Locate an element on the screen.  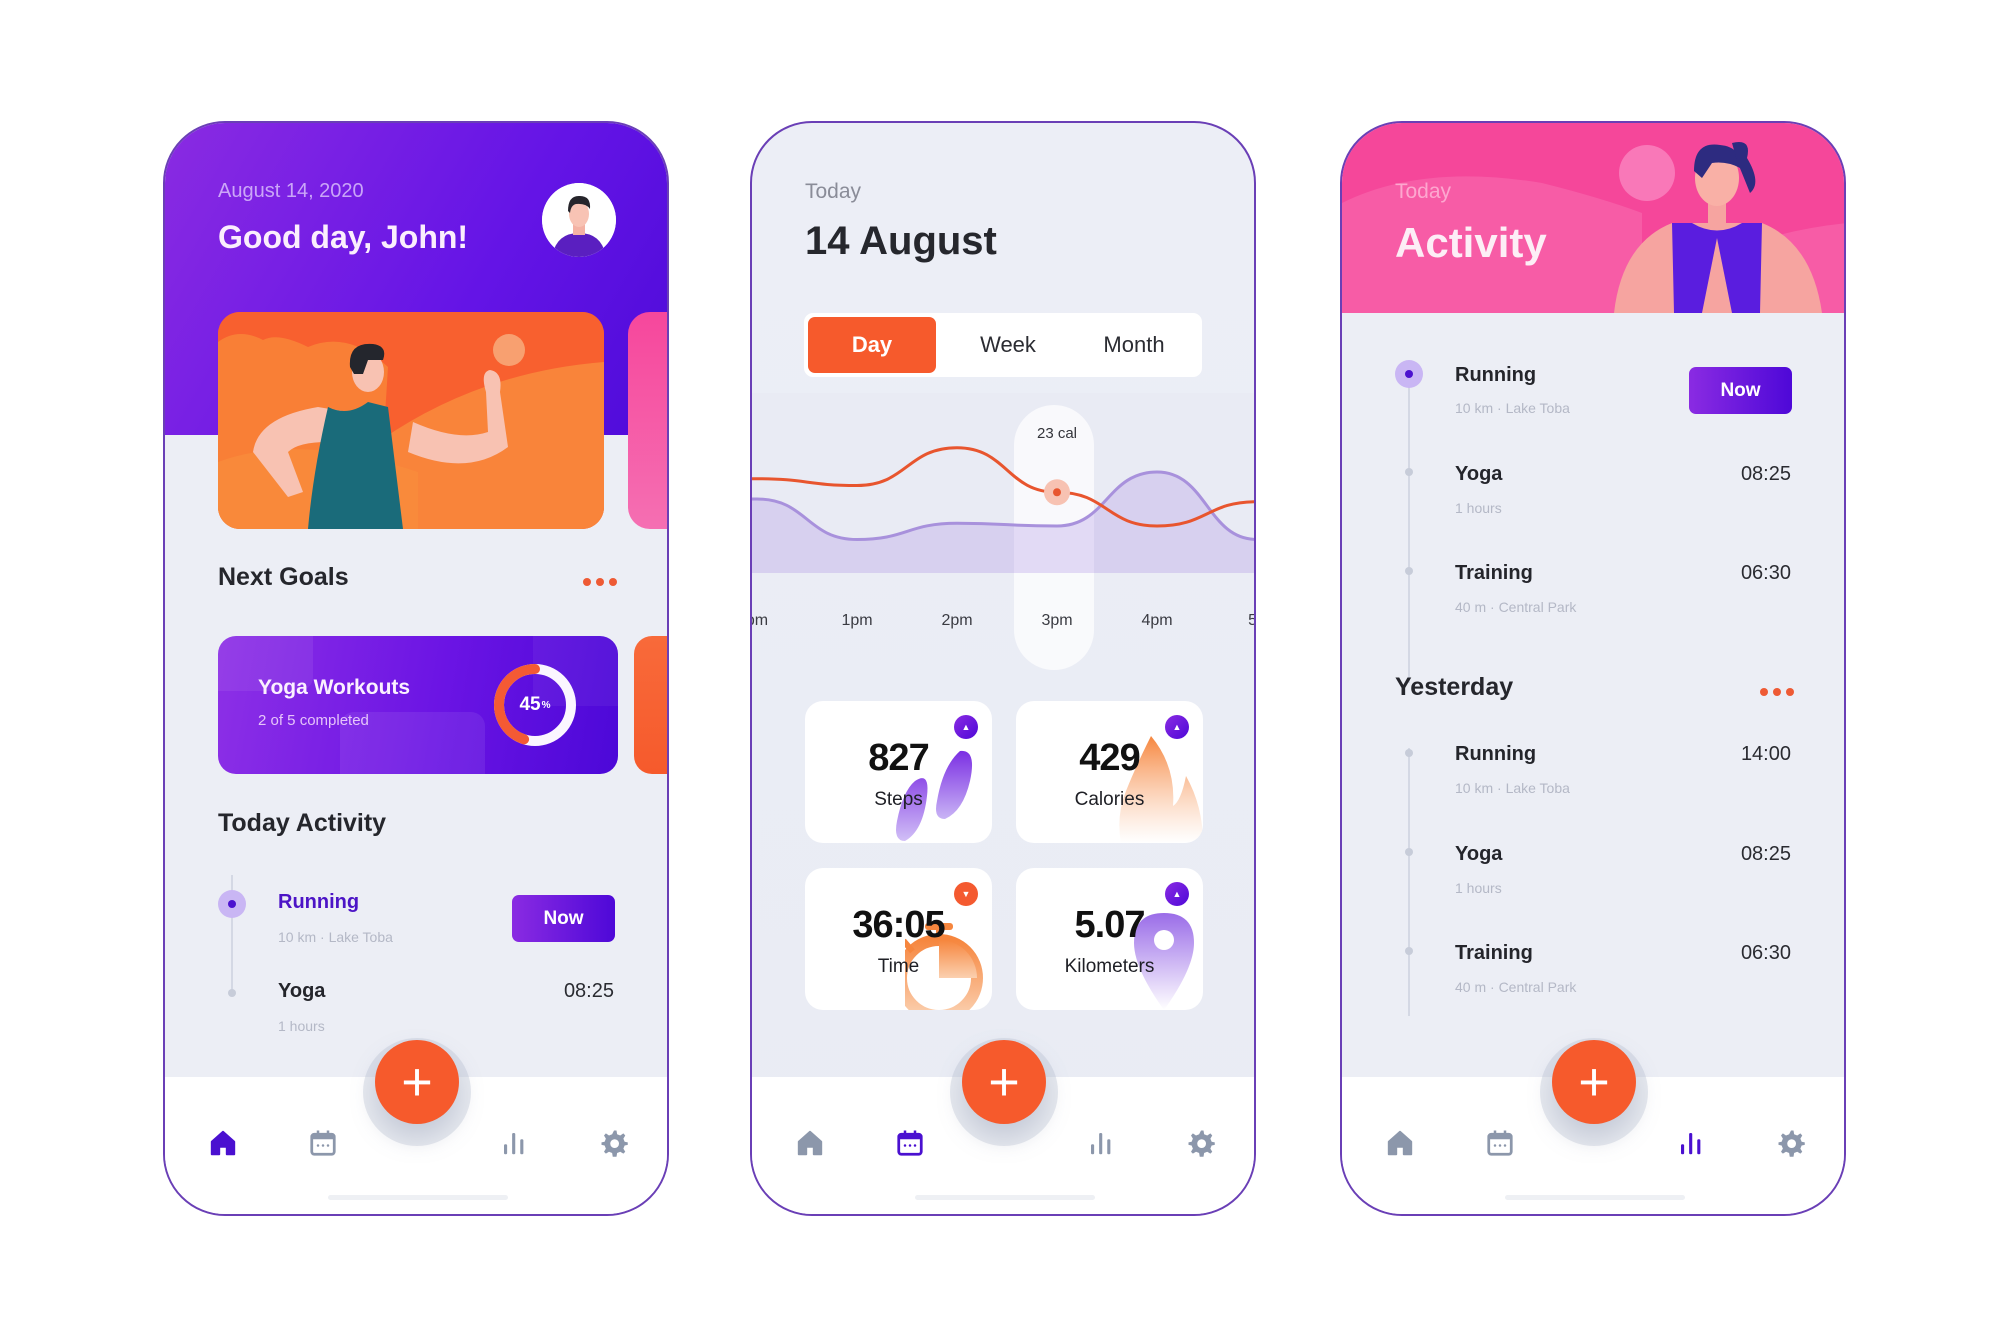
stat-label: Steps is located at coordinates (898, 799).